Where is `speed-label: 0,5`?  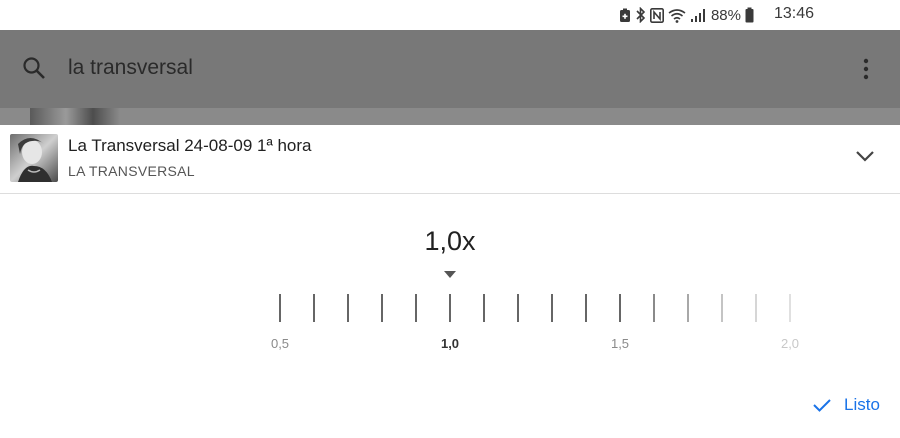
speed-label: 0,5 is located at coordinates (280, 343).